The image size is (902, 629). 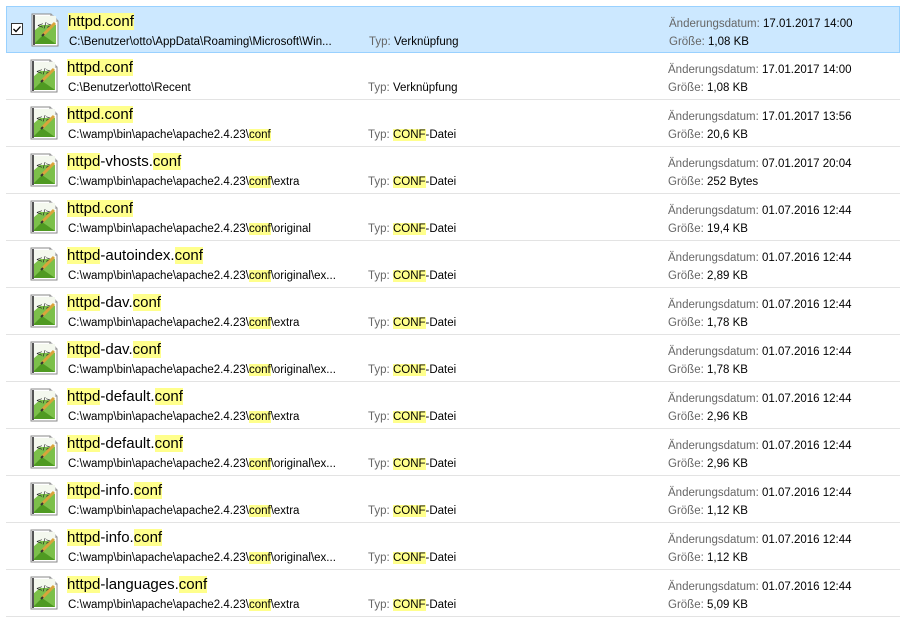 What do you see at coordinates (708, 511) in the screenshot?
I see `file-size: Größe: 1,12 KB` at bounding box center [708, 511].